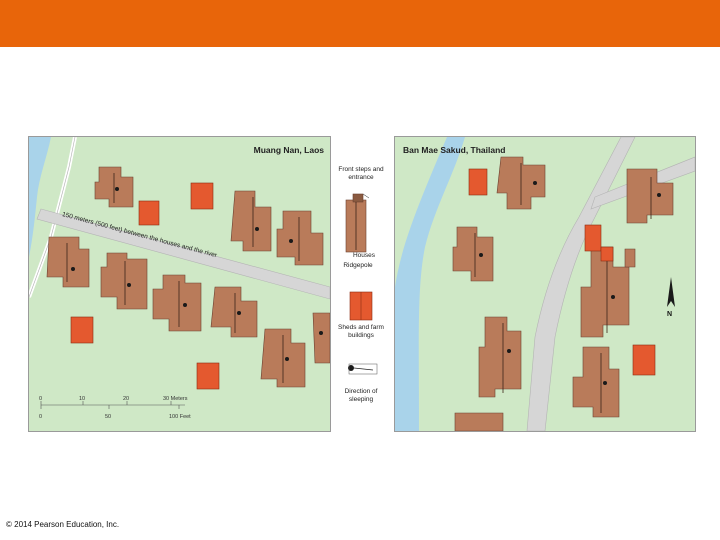 This screenshot has height=540, width=720. What do you see at coordinates (175, 399) in the screenshot?
I see `scale-meters-30: 30 Meters` at bounding box center [175, 399].